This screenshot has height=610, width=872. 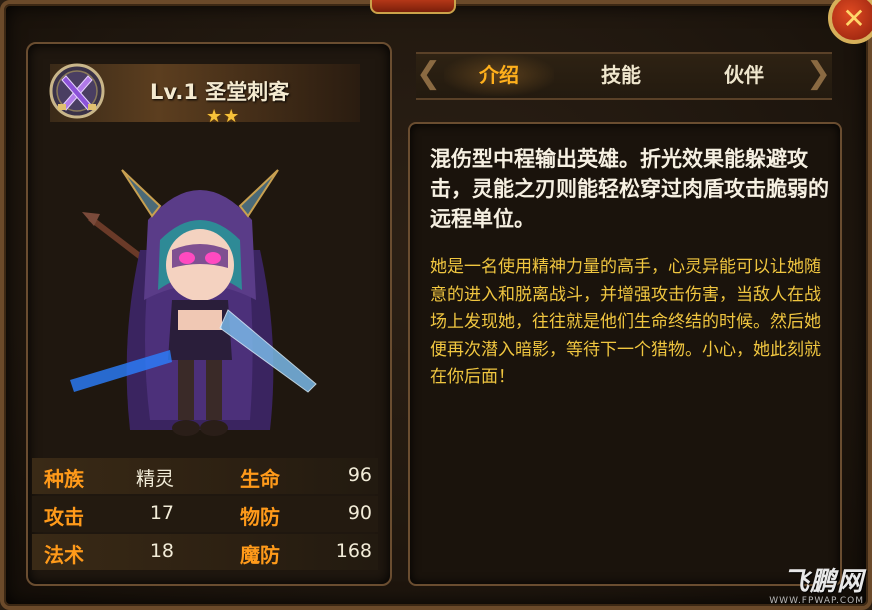 What do you see at coordinates (260, 555) in the screenshot?
I see `stat-label: 魔防` at bounding box center [260, 555].